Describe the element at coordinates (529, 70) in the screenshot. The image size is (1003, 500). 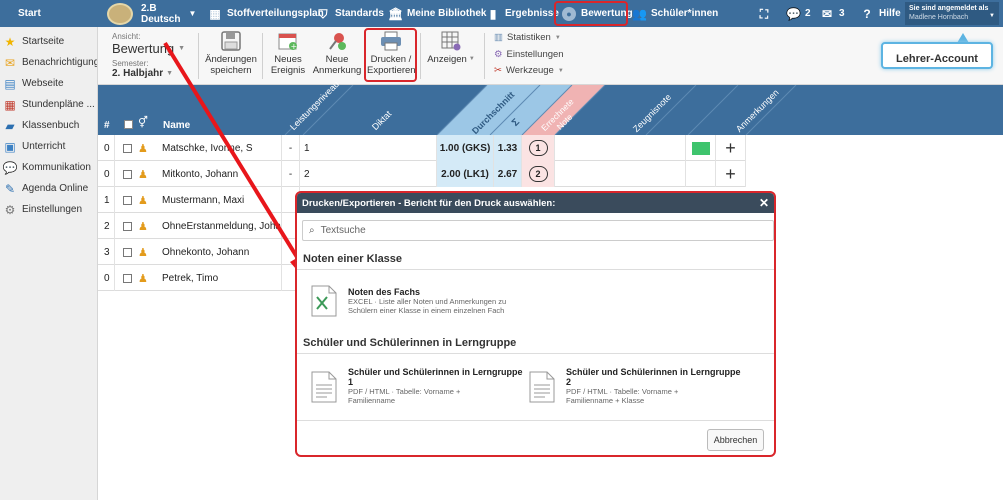
I see `tools-menu: ✂ Werkzeuge ▼` at that location.